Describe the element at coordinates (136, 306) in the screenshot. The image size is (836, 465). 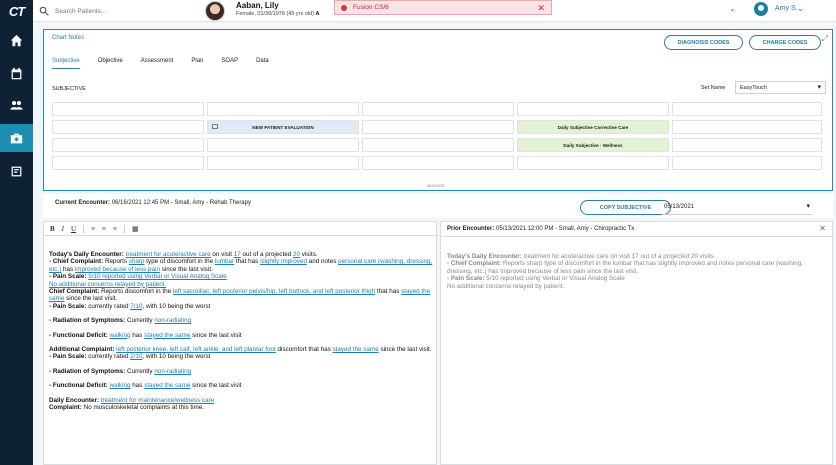
I see `smart-field: 7/10` at that location.